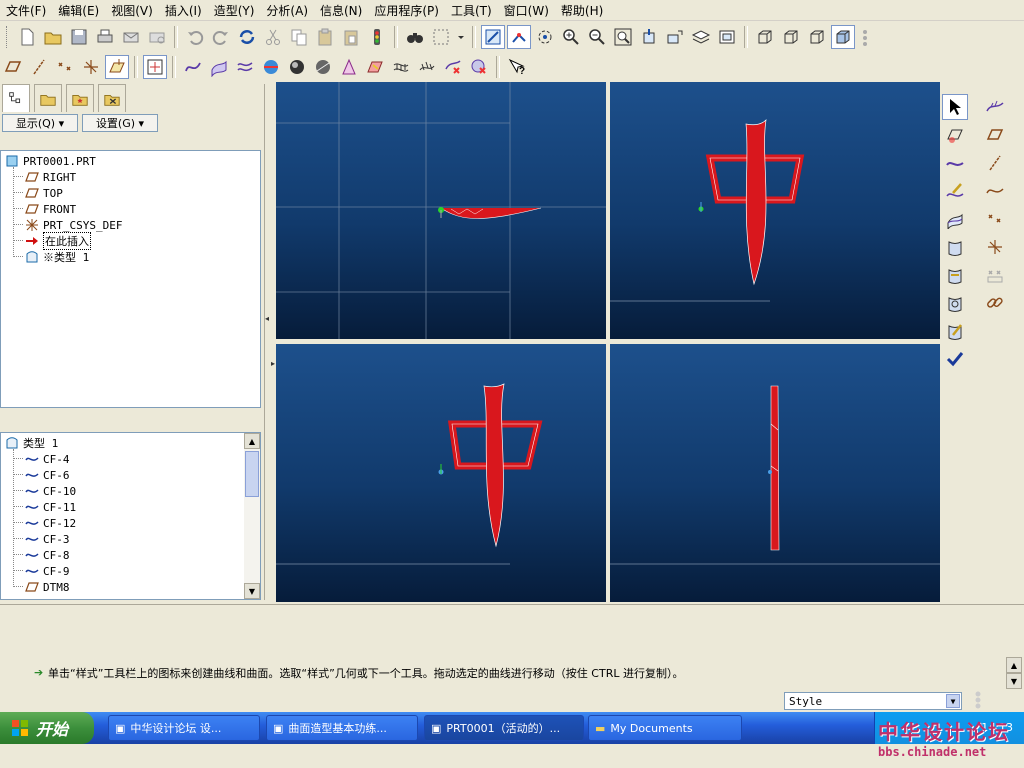 The height and width of the screenshot is (768, 1024). Describe the element at coordinates (597, 37) in the screenshot. I see `zoom-out-button` at that location.